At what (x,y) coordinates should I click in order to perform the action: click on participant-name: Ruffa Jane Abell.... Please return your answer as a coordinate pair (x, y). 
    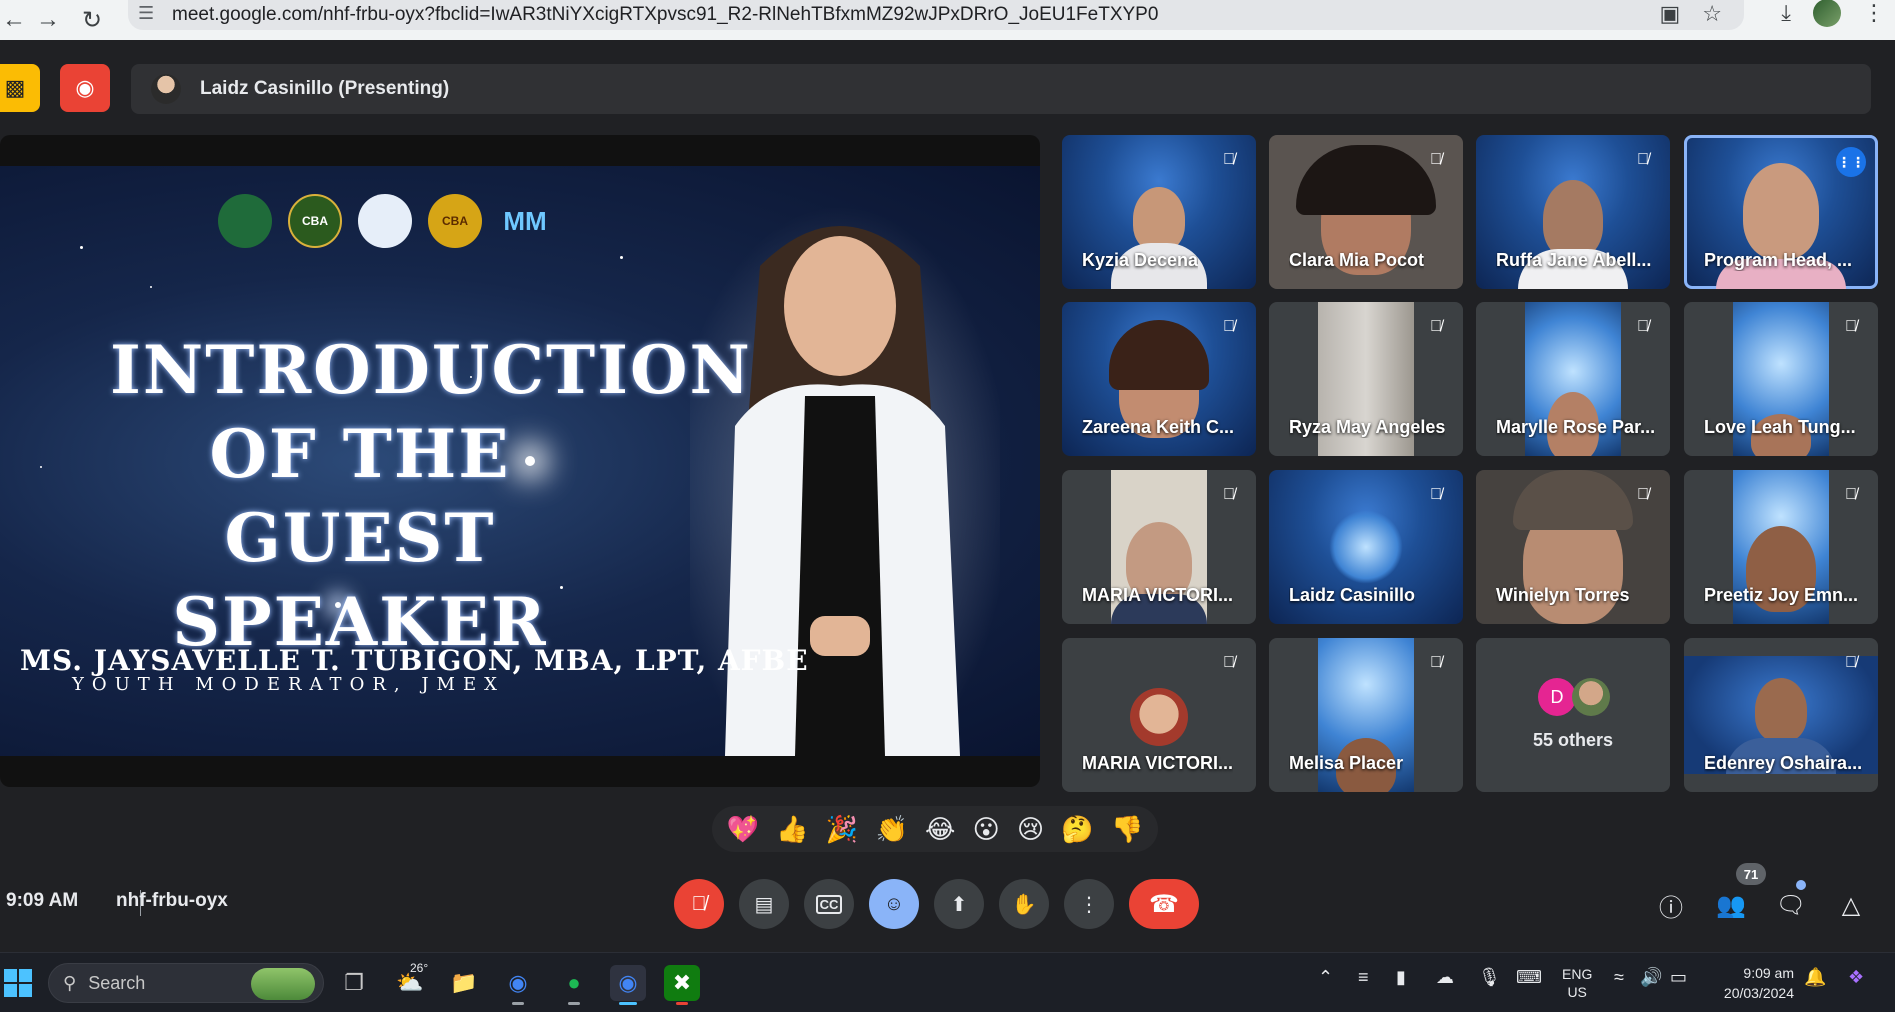
    Looking at the image, I should click on (1574, 260).